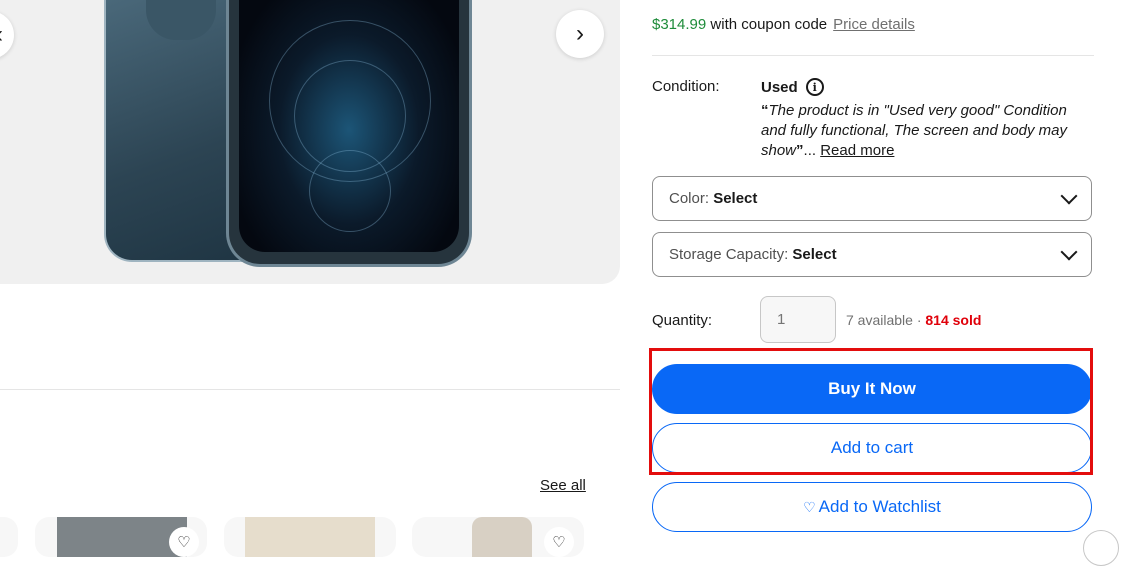  I want to click on wallpaper-ring, so click(350, 191).